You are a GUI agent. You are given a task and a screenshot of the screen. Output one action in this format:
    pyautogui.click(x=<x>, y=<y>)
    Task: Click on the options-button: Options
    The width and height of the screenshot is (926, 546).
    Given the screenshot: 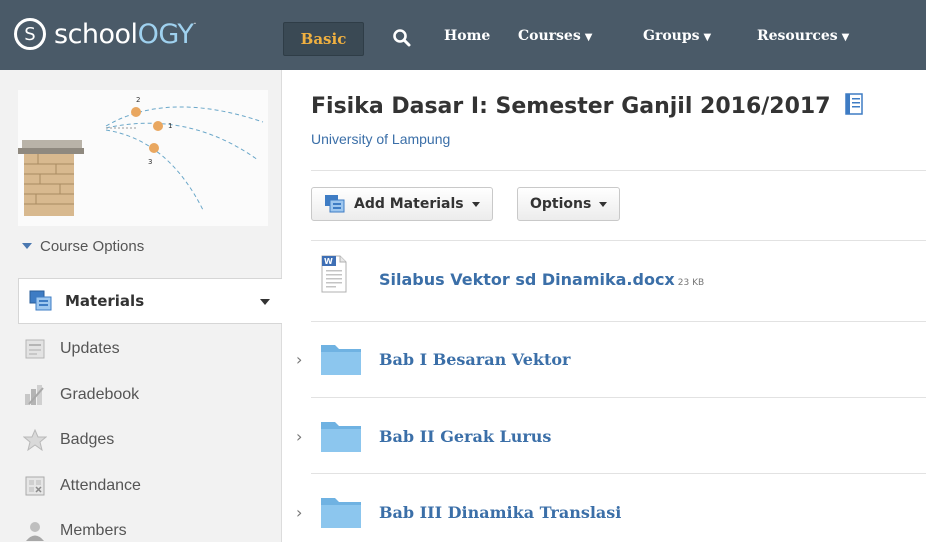 What is the action you would take?
    pyautogui.click(x=569, y=204)
    